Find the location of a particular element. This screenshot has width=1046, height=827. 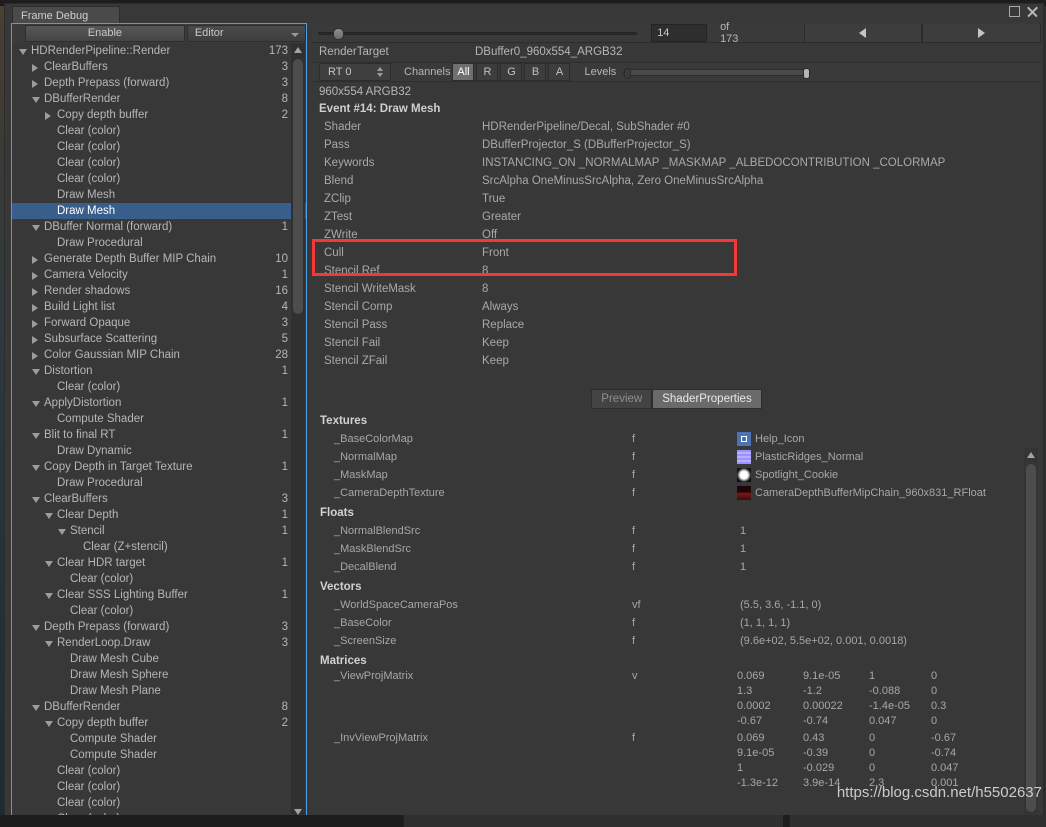

properties-scrollbar is located at coordinates (1031, 633).